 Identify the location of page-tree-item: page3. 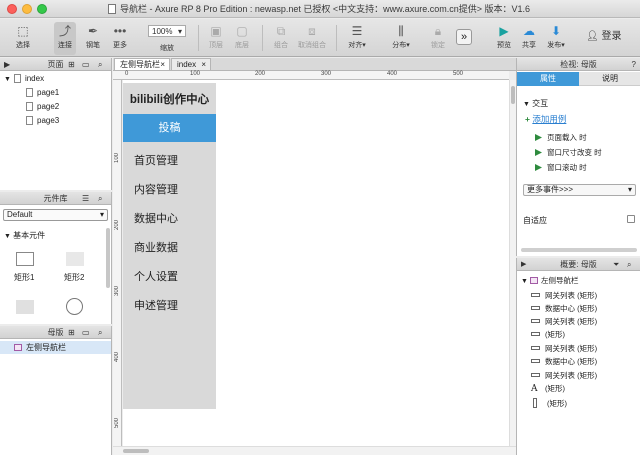
(42, 120).